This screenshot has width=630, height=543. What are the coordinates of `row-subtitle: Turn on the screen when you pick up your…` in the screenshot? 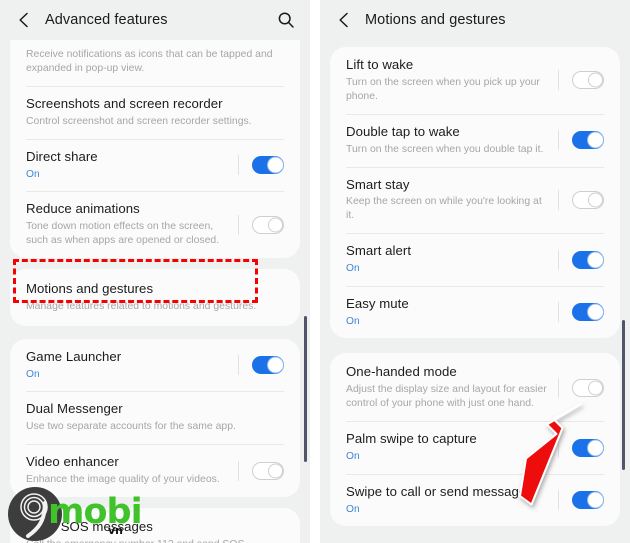 It's located at (443, 89).